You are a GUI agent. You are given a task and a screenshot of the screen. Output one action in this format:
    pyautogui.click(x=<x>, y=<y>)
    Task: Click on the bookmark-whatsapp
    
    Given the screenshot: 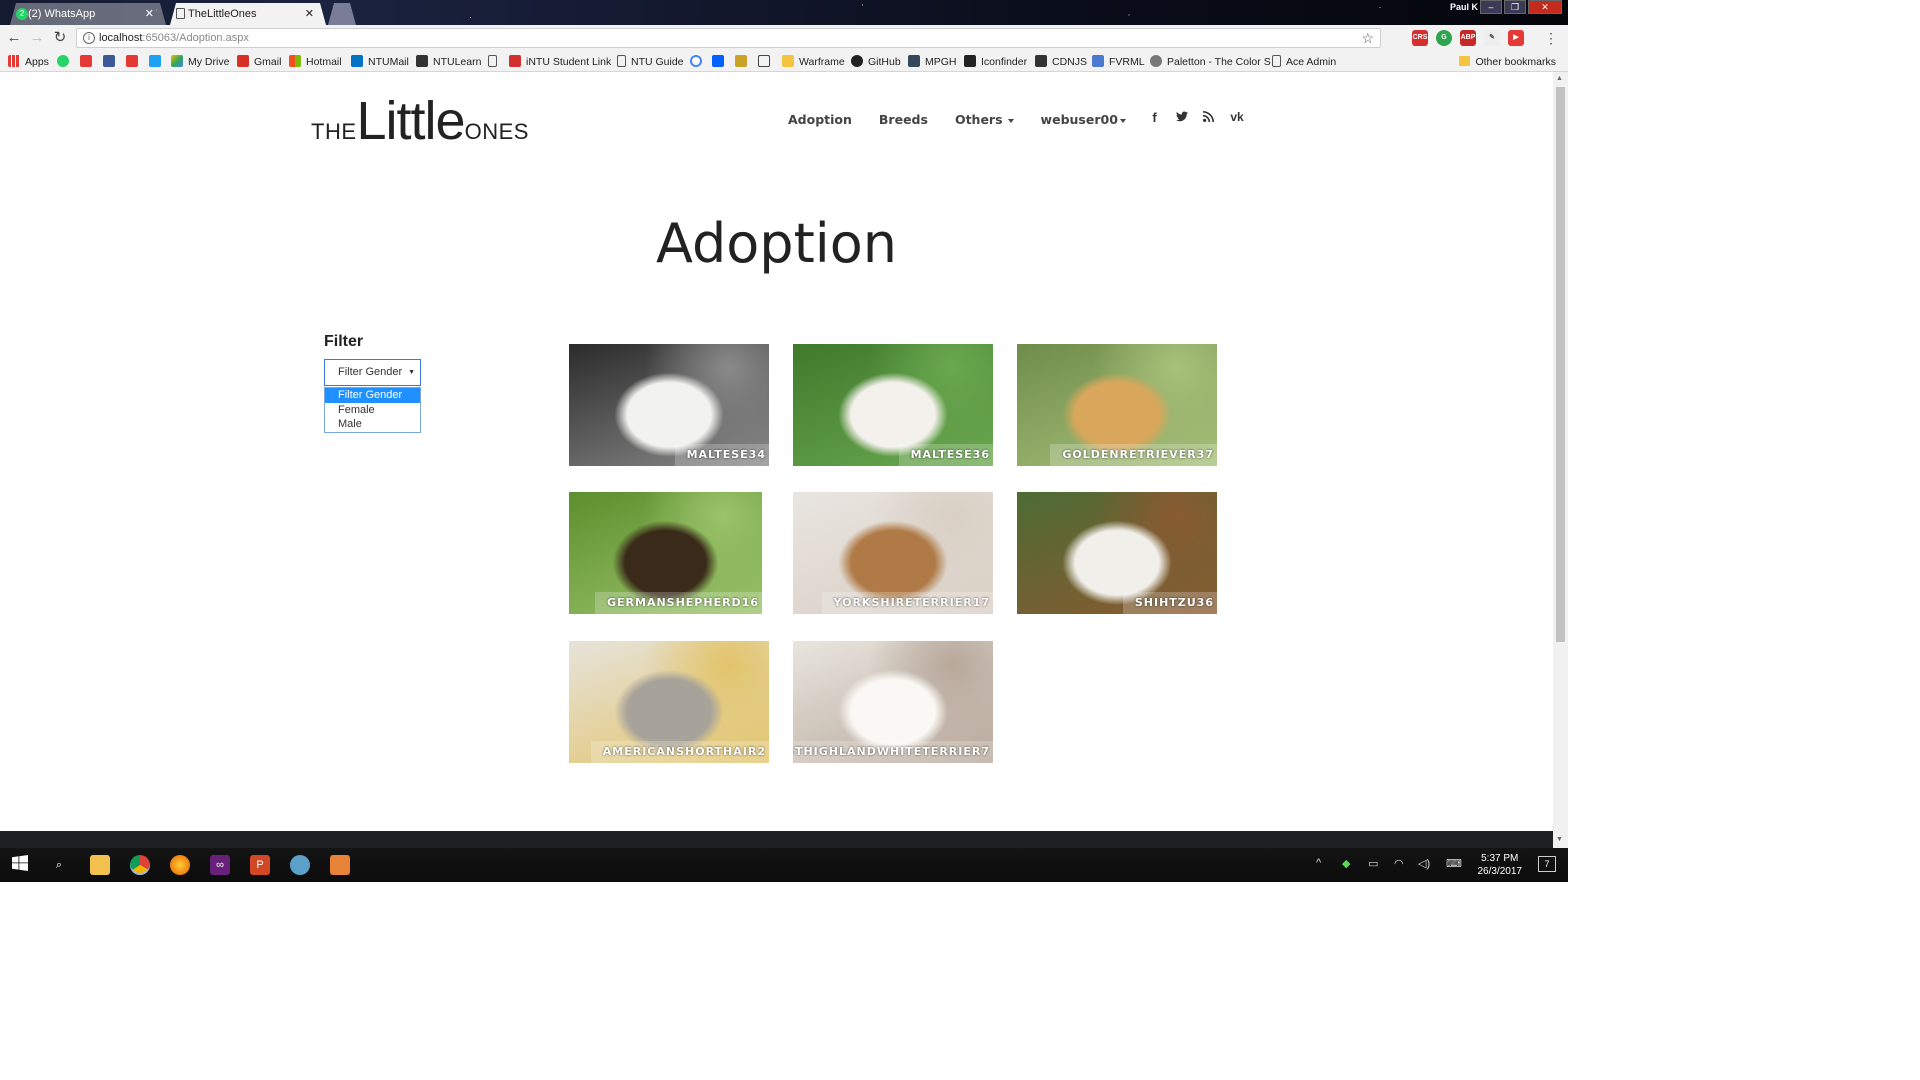 What is the action you would take?
    pyautogui.click(x=65, y=62)
    